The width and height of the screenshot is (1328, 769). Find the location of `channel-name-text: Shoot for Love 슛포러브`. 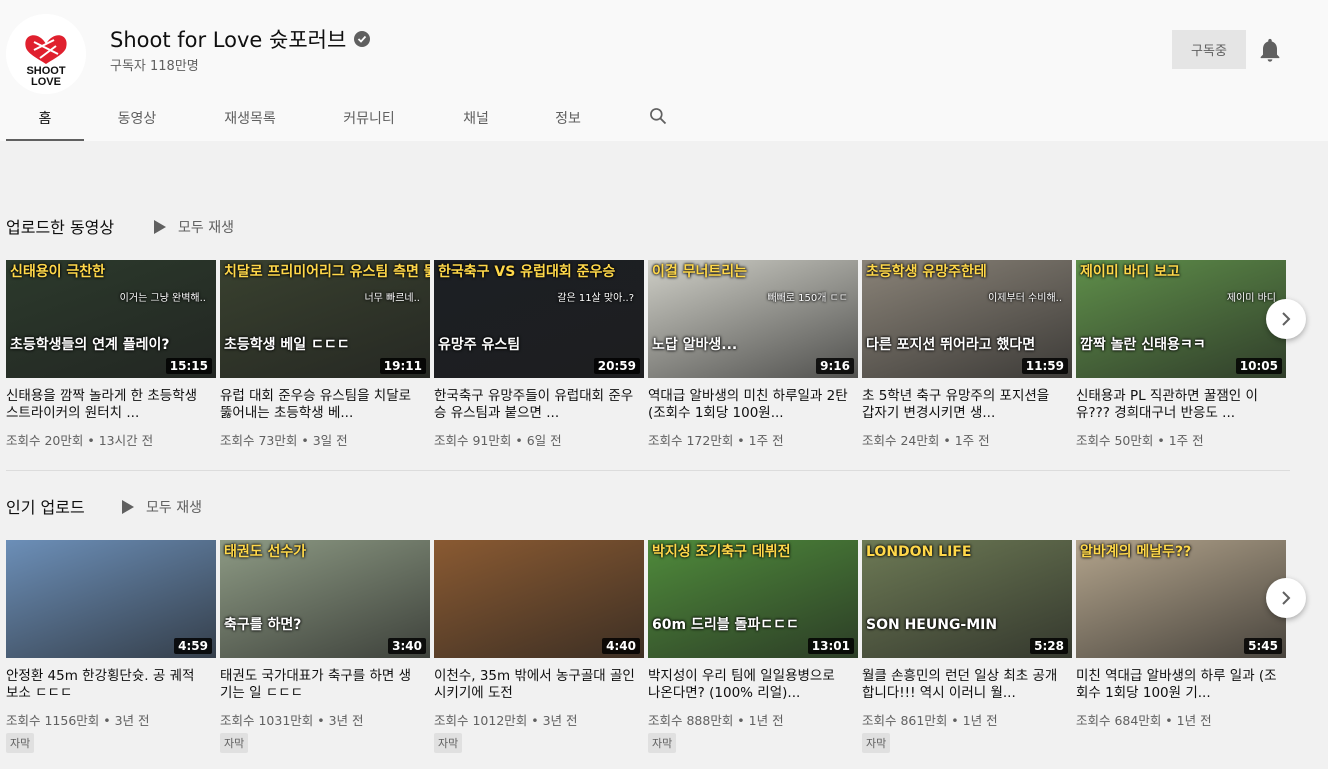

channel-name-text: Shoot for Love 슛포러브 is located at coordinates (228, 40).